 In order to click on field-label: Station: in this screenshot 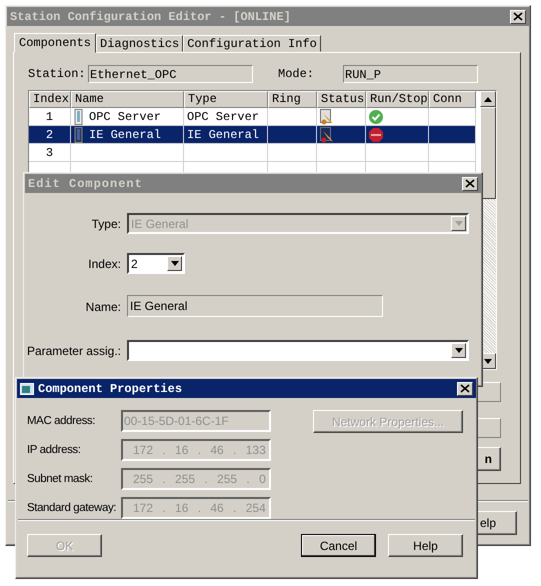, I will do `click(57, 74)`.